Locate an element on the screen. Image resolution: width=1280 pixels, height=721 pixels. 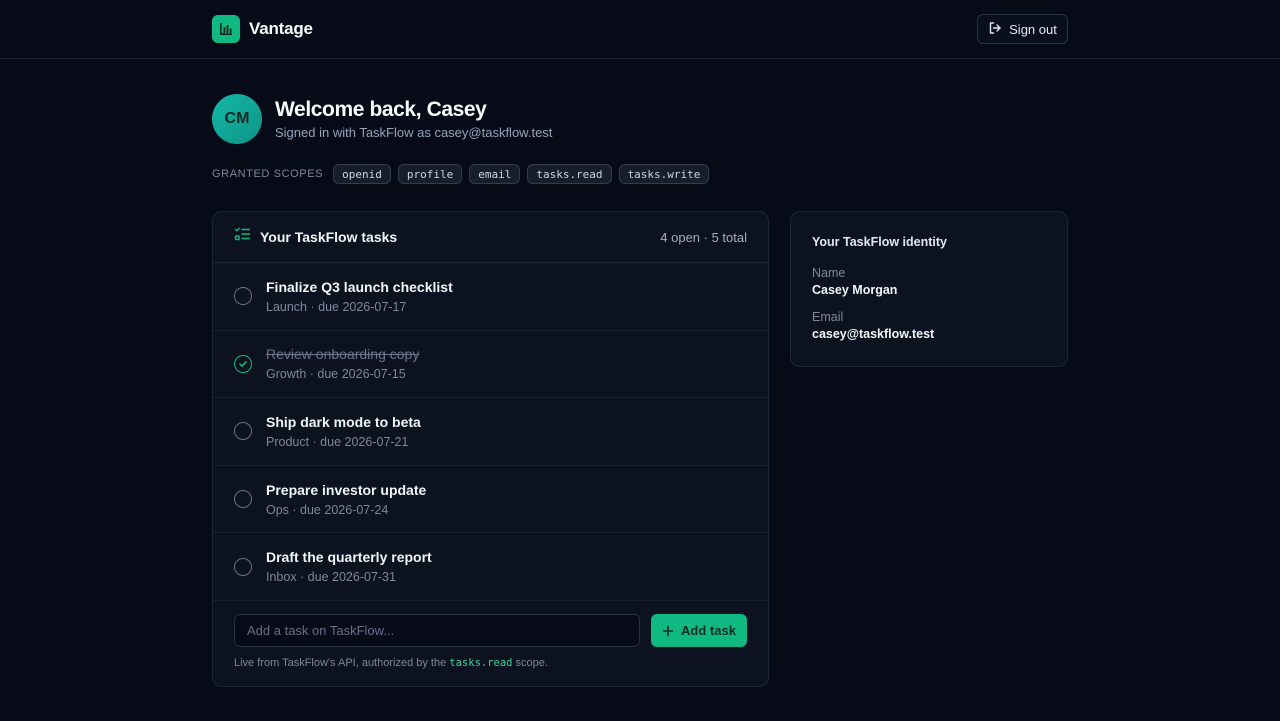
task-meta: Ops · due 2026-07-24 is located at coordinates (327, 509).